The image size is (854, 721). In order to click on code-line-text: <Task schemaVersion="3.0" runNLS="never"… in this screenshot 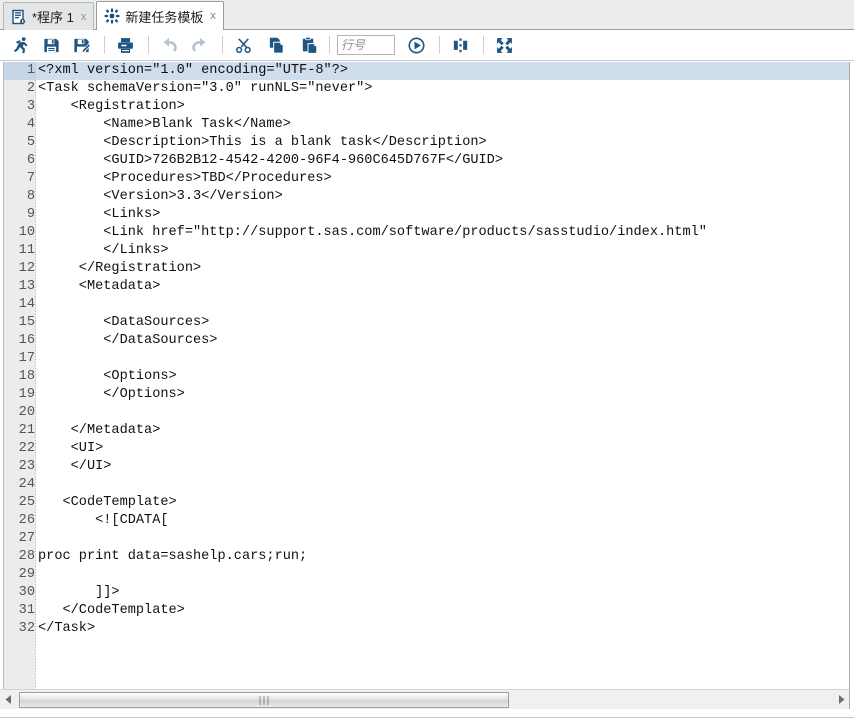, I will do `click(442, 89)`.